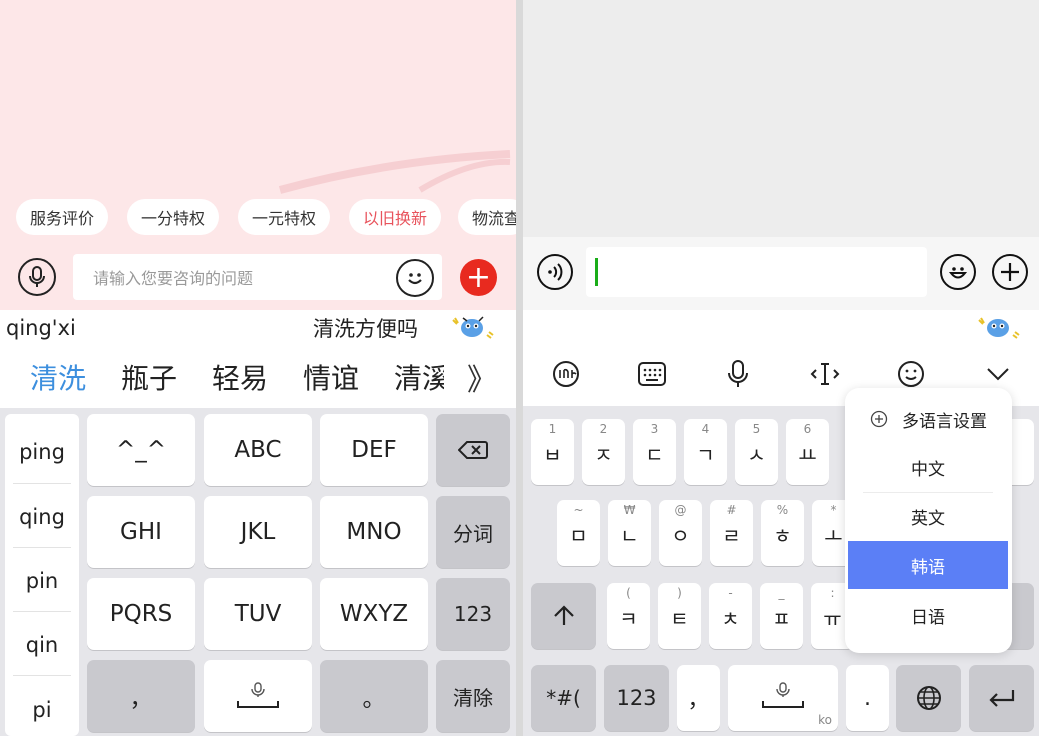  Describe the element at coordinates (928, 565) in the screenshot. I see `language-option-korean: 韩语` at that location.